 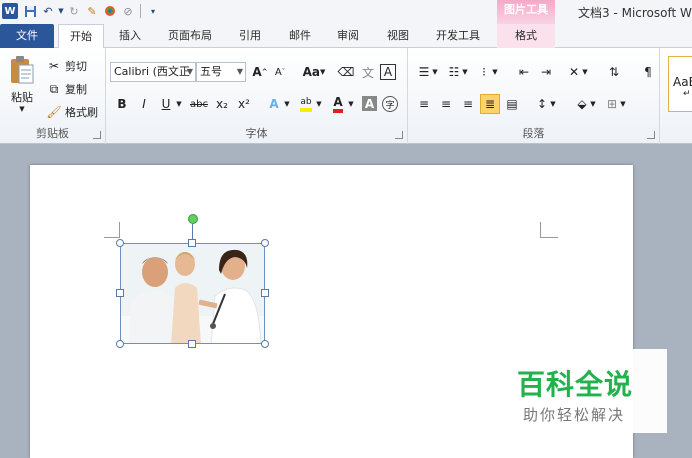 I want to click on distributed-icon: ▤, so click(x=512, y=104).